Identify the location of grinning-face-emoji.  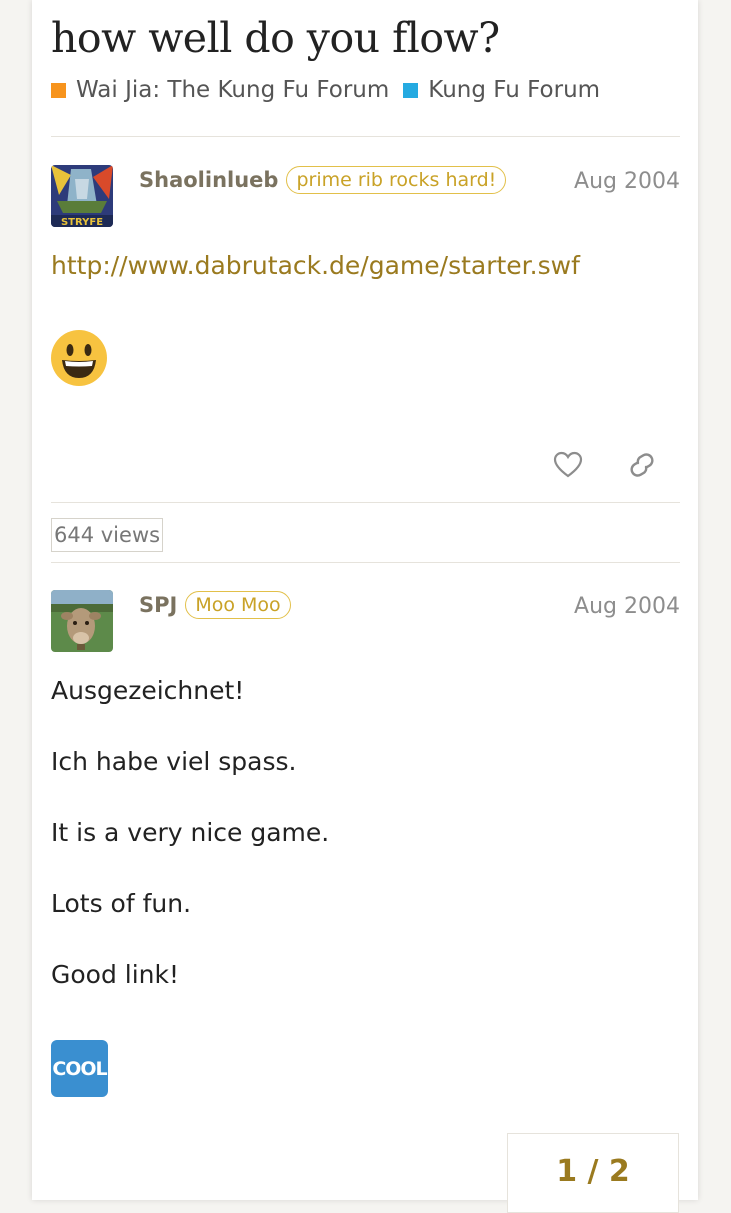
(79, 358).